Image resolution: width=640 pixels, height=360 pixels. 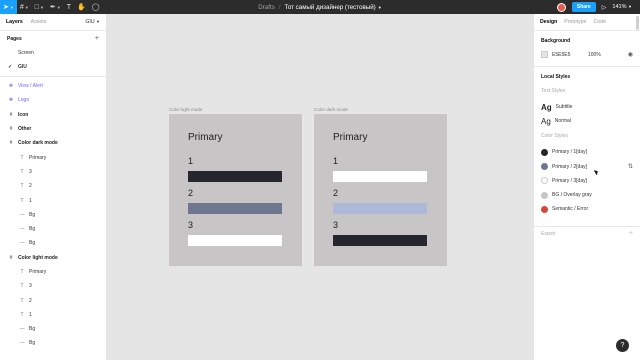 What do you see at coordinates (22, 67) in the screenshot?
I see `page-label: GIU` at bounding box center [22, 67].